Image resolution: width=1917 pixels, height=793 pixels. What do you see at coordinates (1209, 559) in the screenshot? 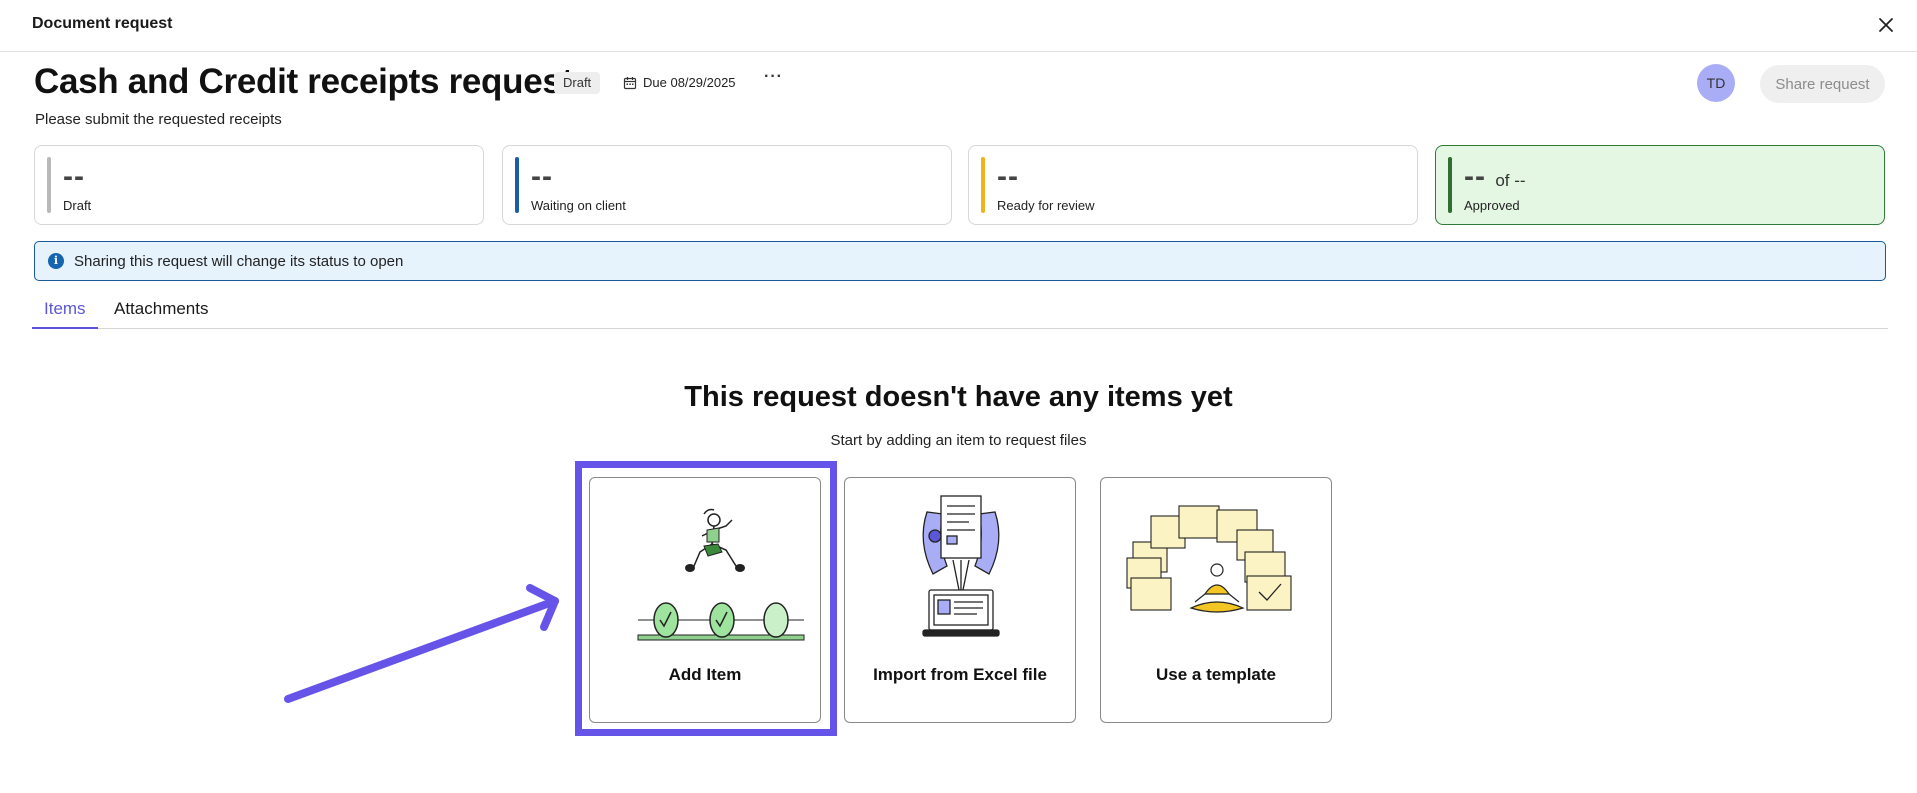
I see `meditating-person-templates-illustration` at bounding box center [1209, 559].